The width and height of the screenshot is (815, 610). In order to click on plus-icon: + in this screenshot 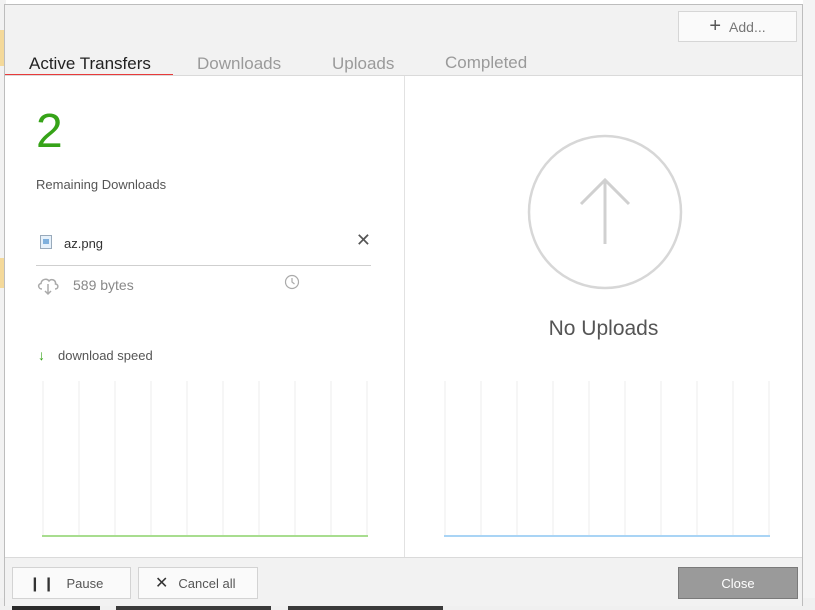, I will do `click(715, 25)`.